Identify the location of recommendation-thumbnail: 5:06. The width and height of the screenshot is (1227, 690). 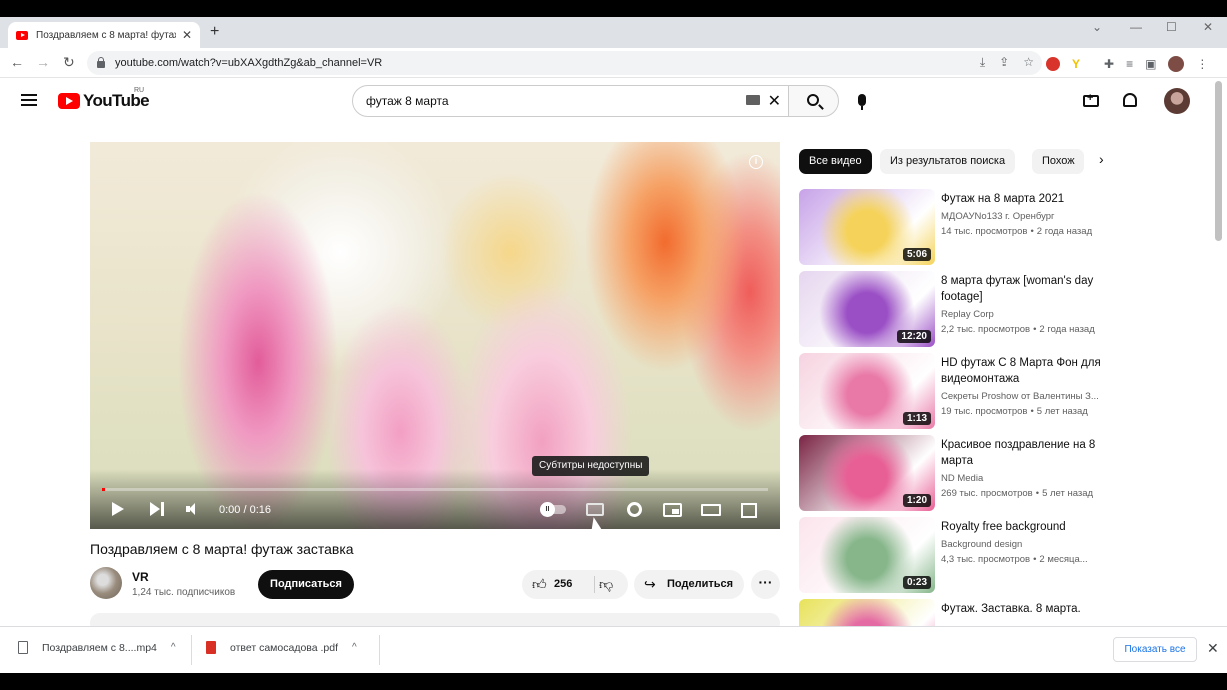
(867, 227).